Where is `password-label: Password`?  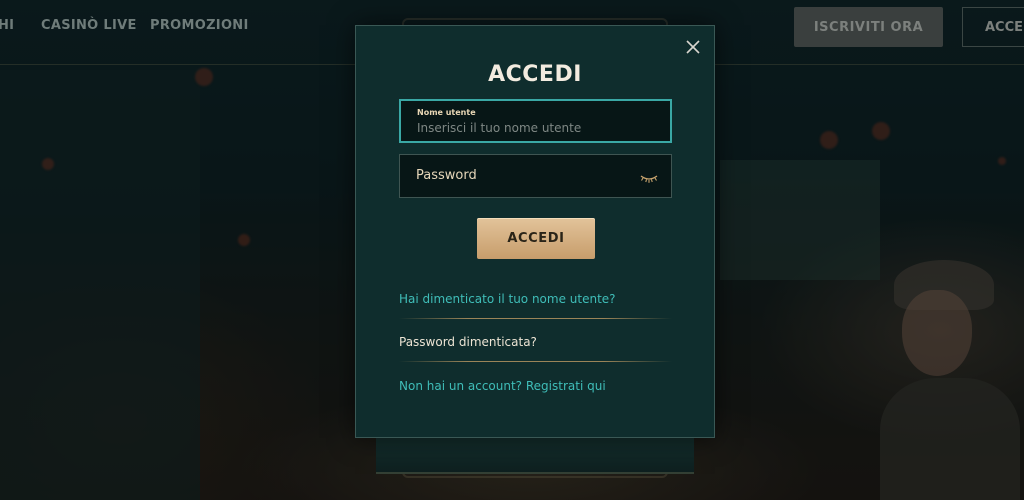 password-label: Password is located at coordinates (446, 175).